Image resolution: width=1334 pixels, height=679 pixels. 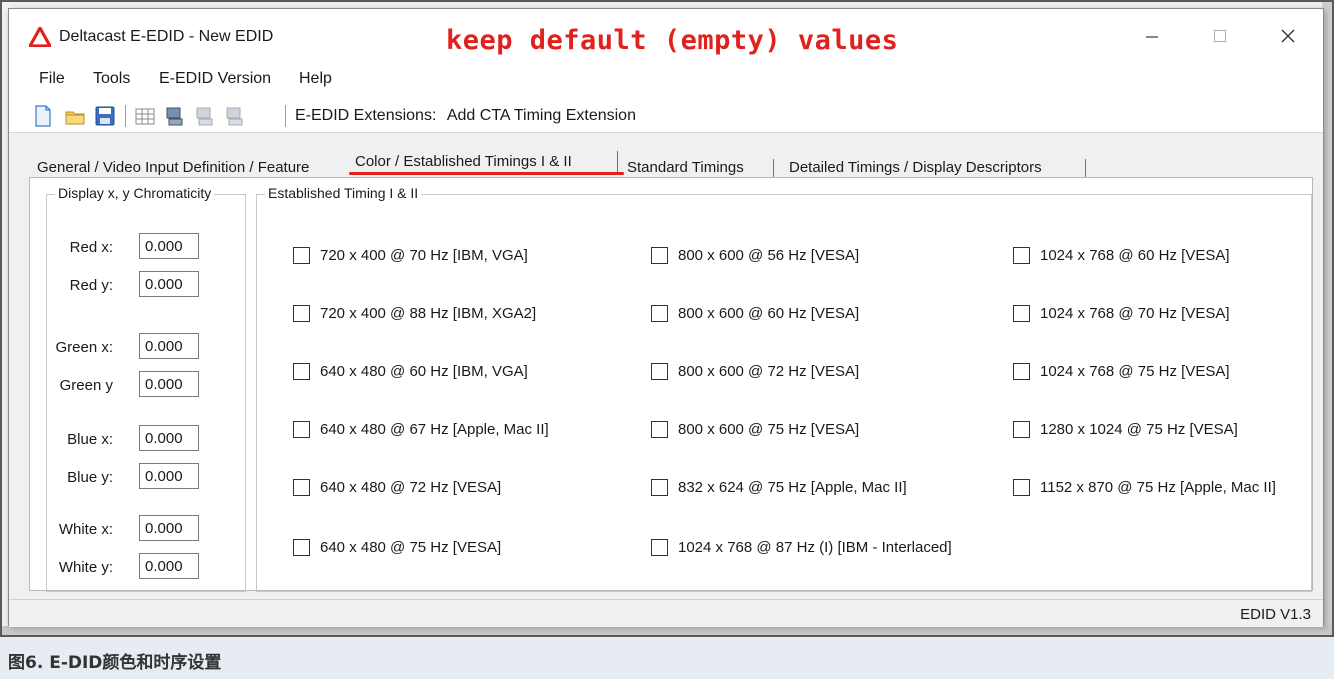 I want to click on timing-checkbox-row: 800 x 600 @ 75 Hz [VESA], so click(x=755, y=429).